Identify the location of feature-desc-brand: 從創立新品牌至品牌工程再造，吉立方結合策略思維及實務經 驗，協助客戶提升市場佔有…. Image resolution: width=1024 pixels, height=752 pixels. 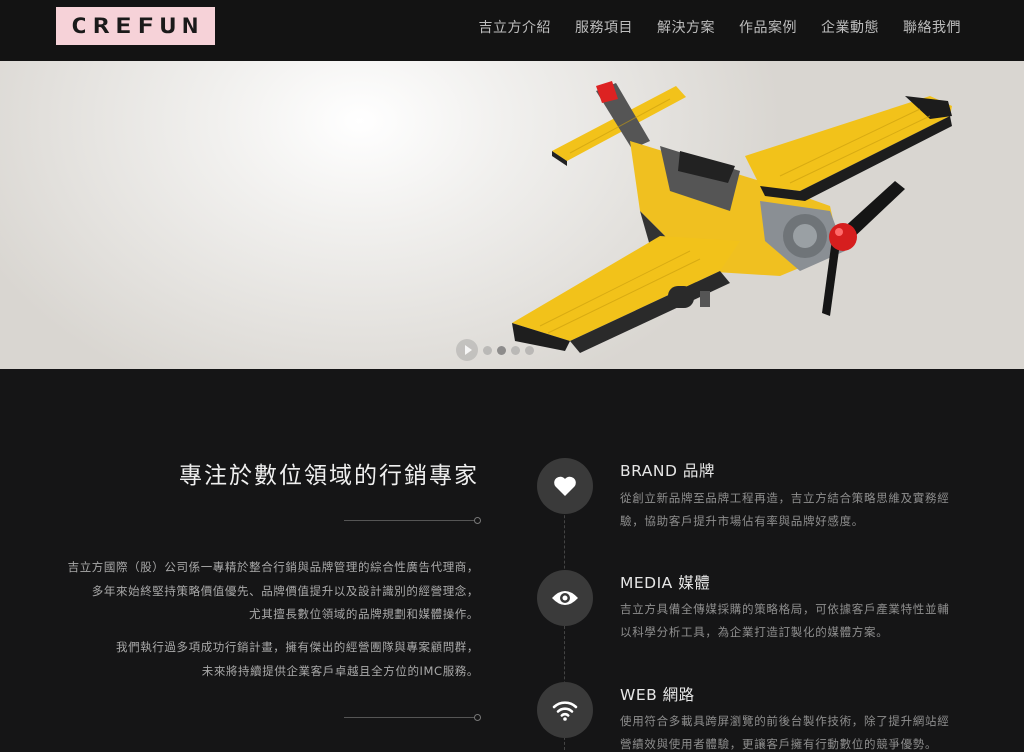
(790, 510).